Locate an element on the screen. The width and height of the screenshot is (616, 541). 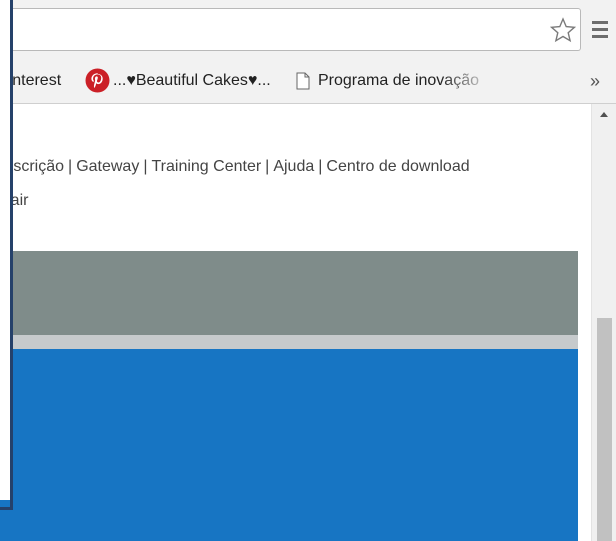
chrome-menu-icon is located at coordinates (600, 30).